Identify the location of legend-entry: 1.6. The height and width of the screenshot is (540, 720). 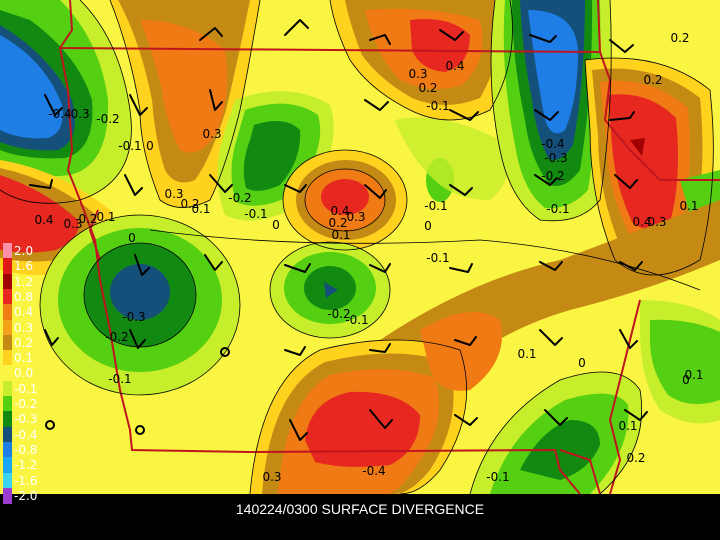
(24, 266).